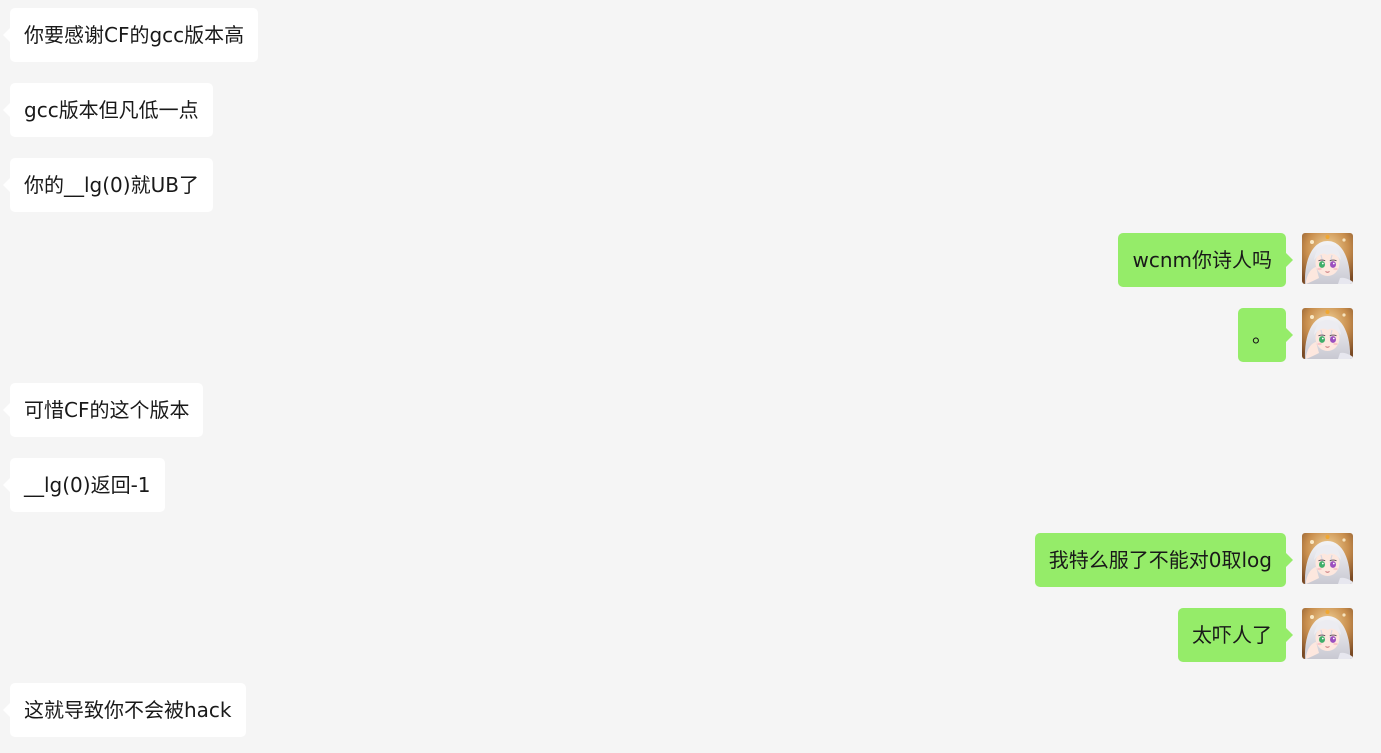 This screenshot has height=753, width=1381. What do you see at coordinates (84, 485) in the screenshot?
I see `message-bubble-incoming: __lg(0)返回-1` at bounding box center [84, 485].